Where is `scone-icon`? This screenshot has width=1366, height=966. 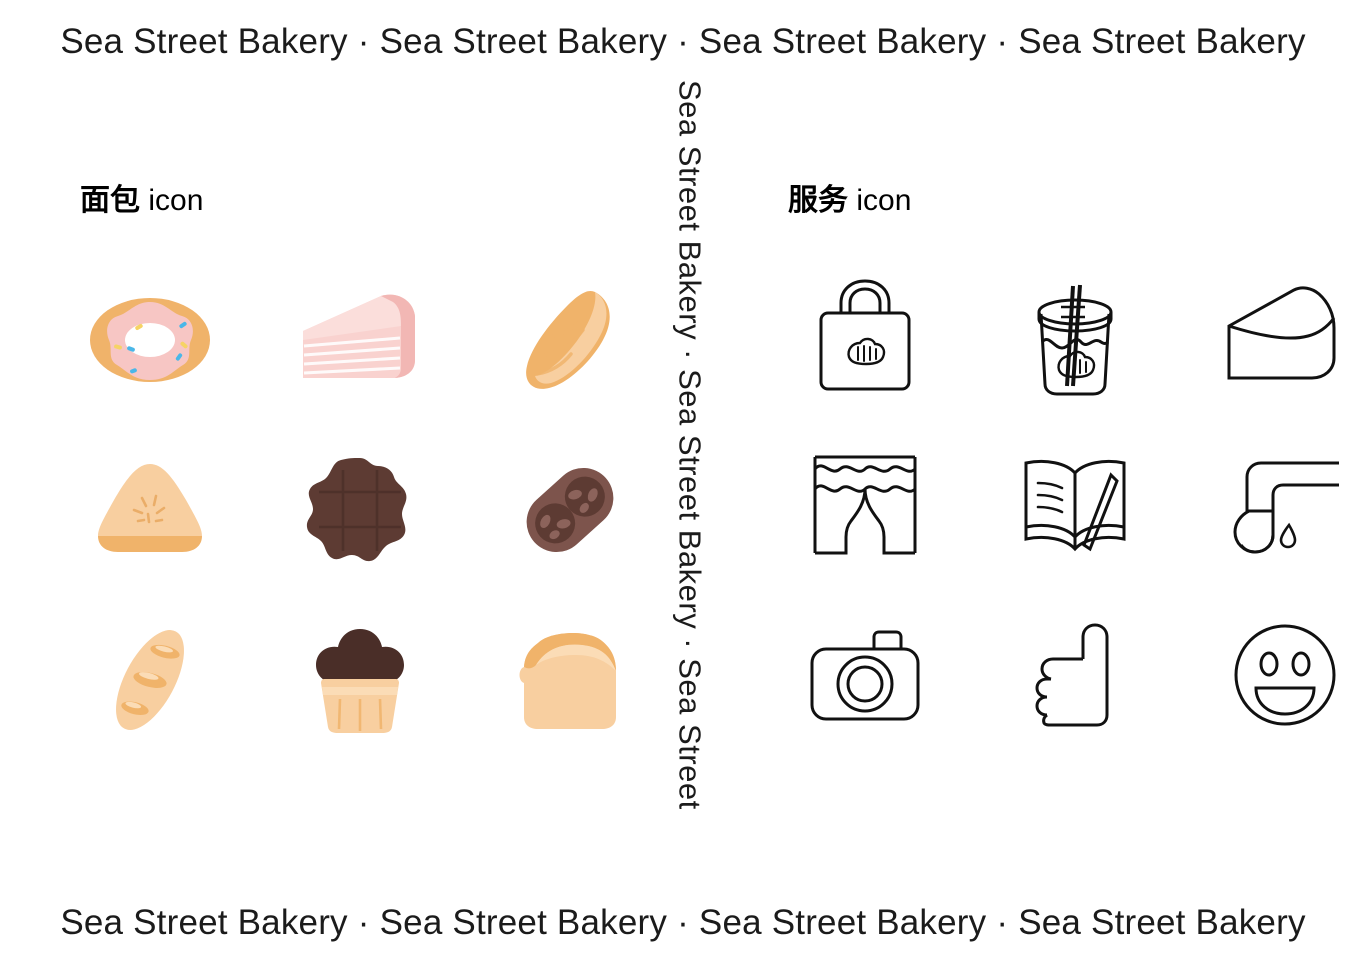 scone-icon is located at coordinates (150, 510).